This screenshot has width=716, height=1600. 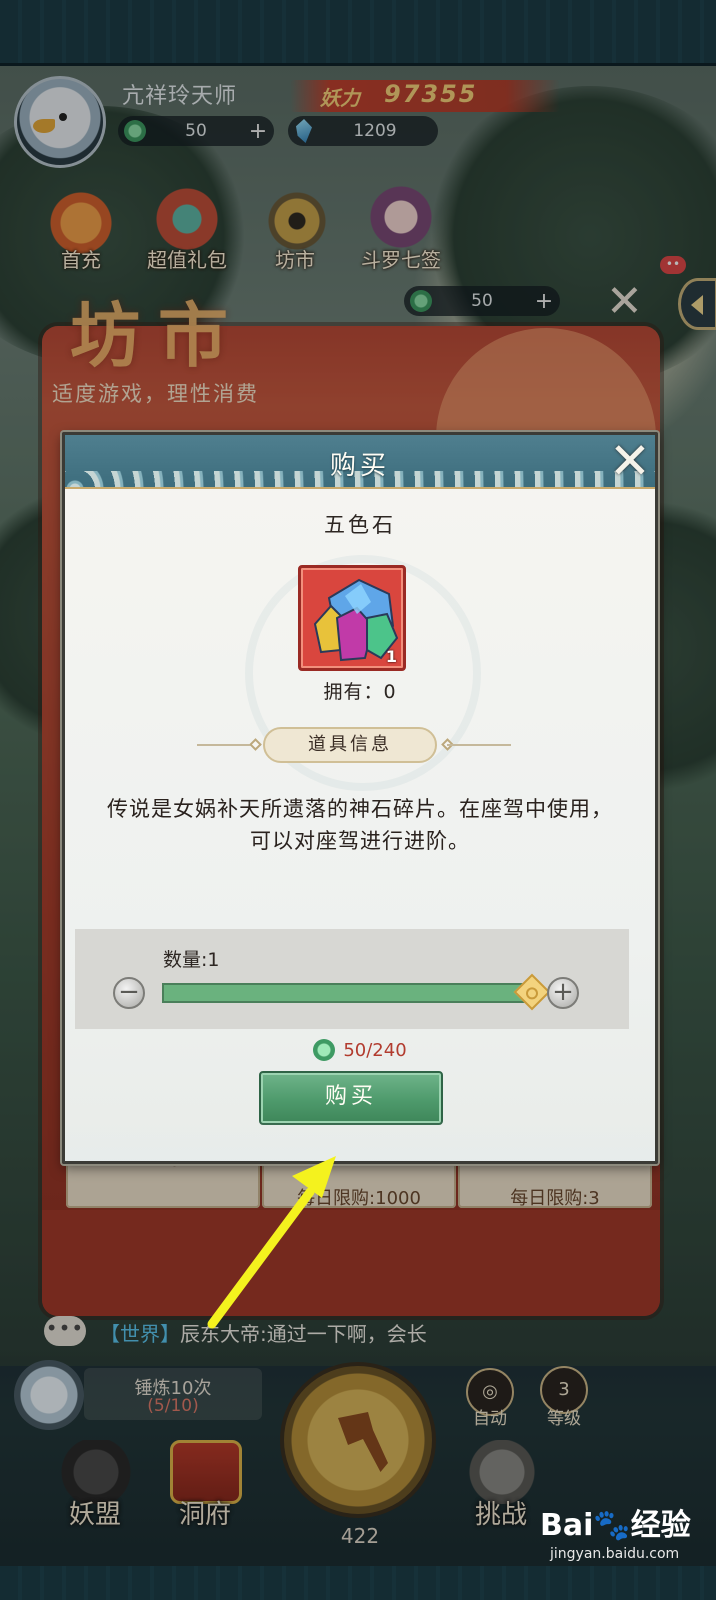 I want to click on baidu-watermark: Bai🐾经验, so click(x=615, y=1525).